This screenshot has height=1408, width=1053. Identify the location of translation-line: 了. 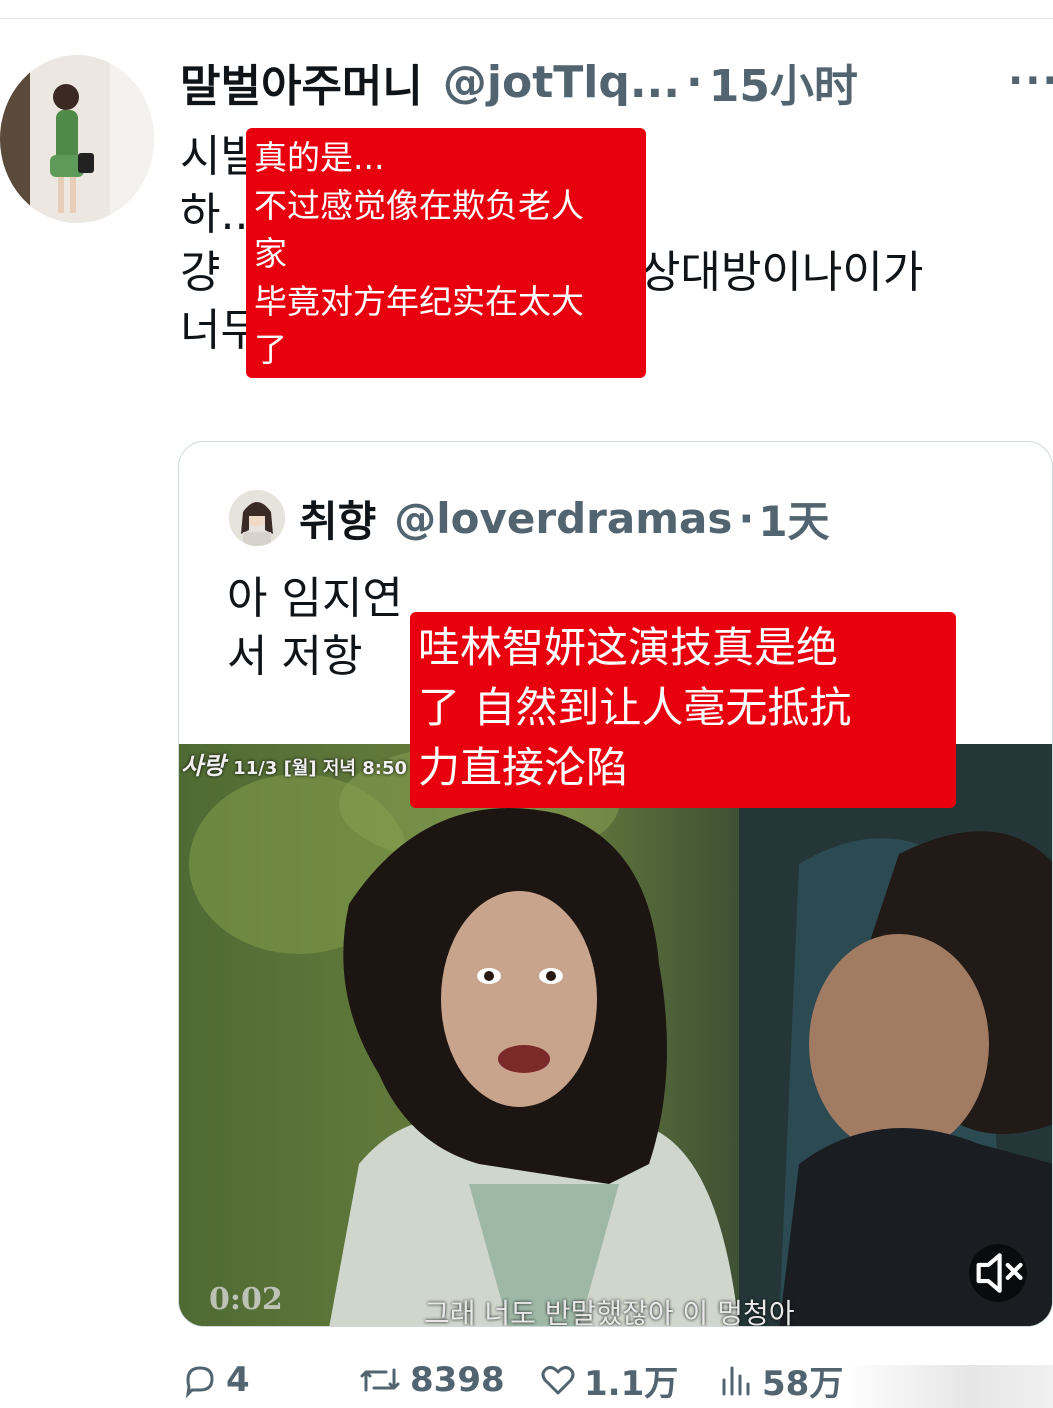
(270, 349).